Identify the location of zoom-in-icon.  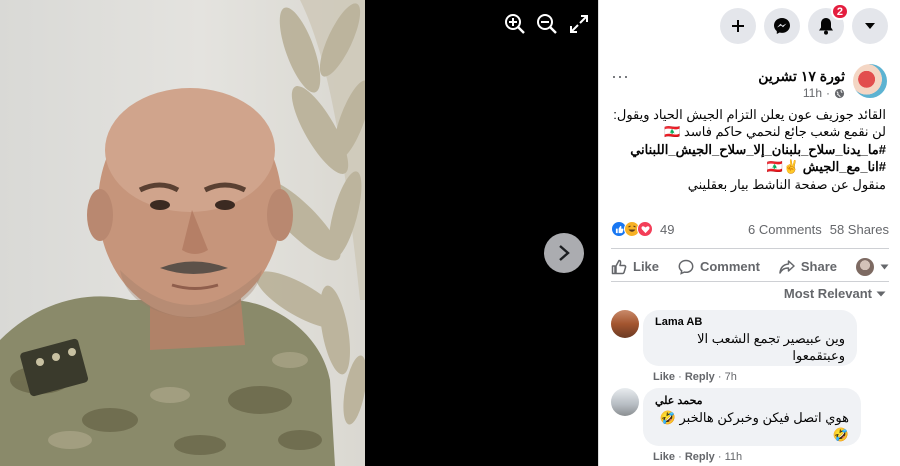
(515, 24).